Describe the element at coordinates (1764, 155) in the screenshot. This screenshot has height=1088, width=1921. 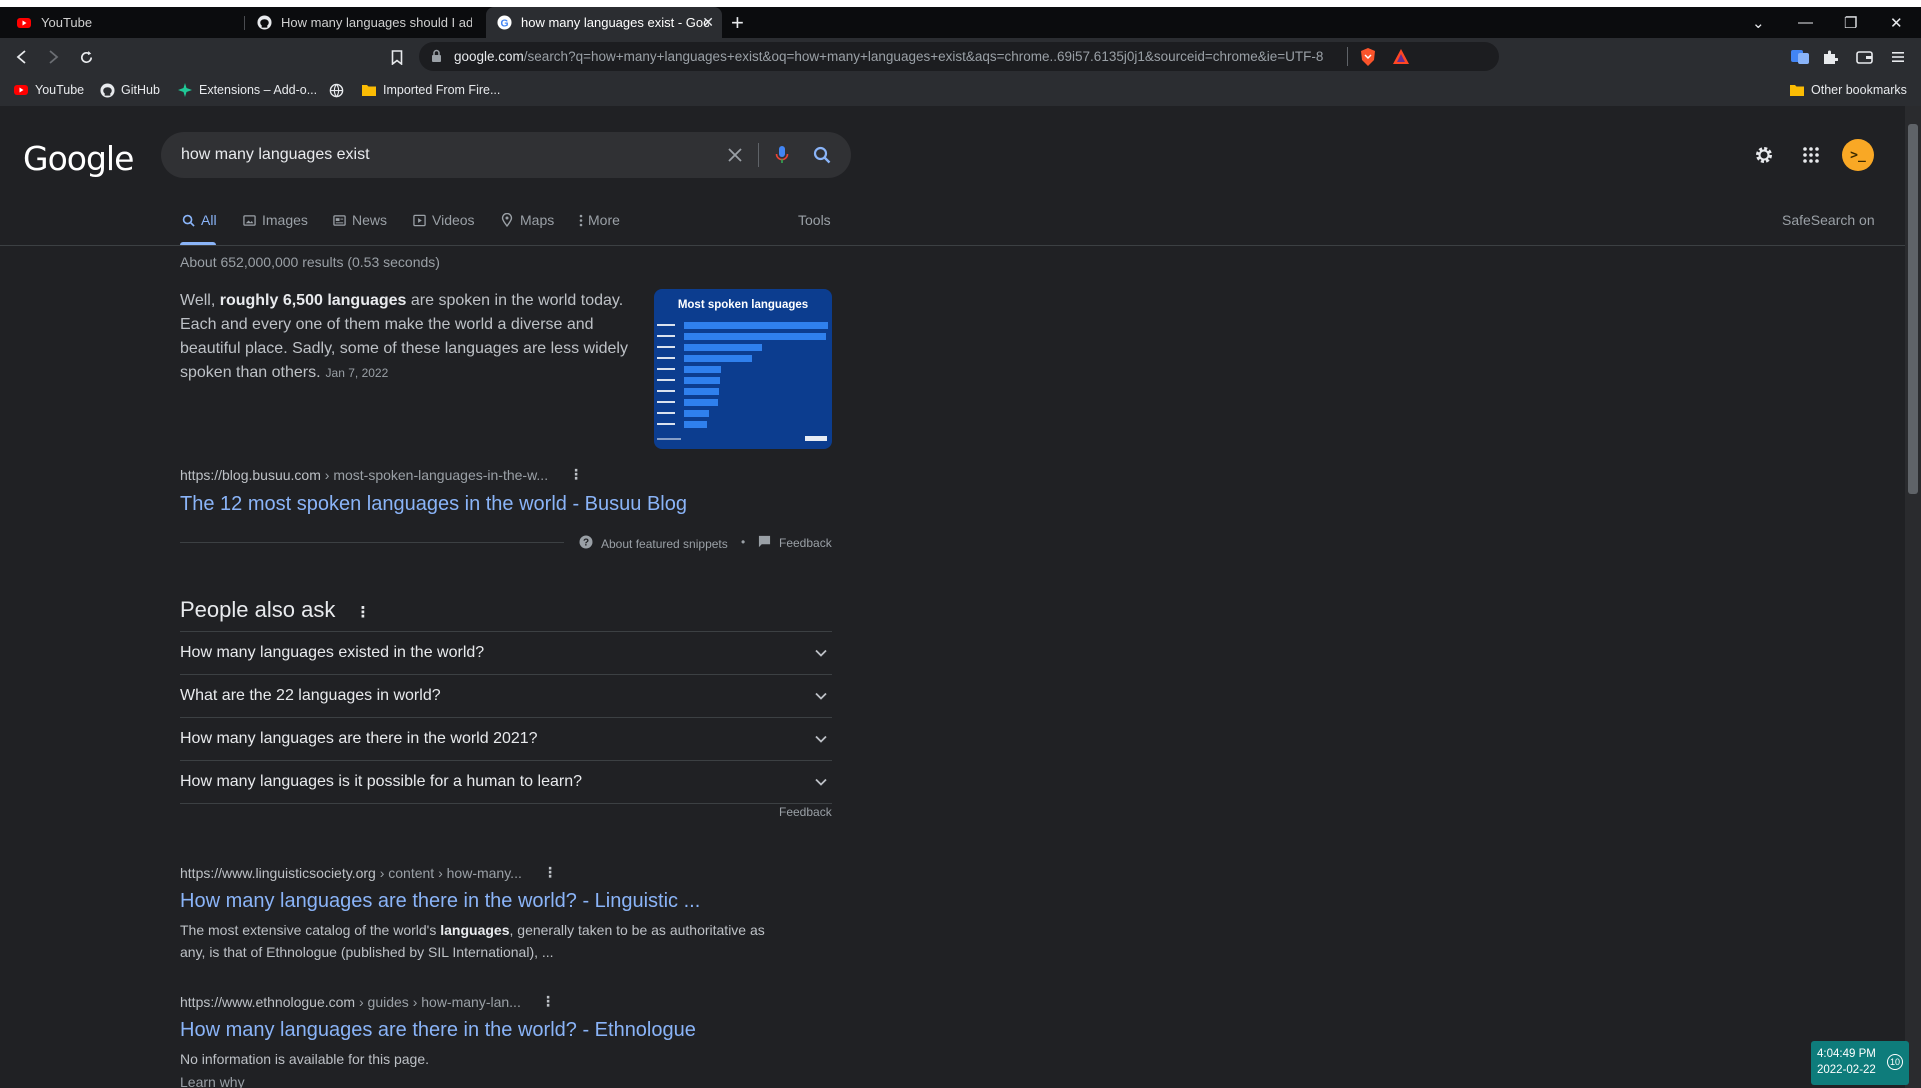
I see `settings-gear-icon` at that location.